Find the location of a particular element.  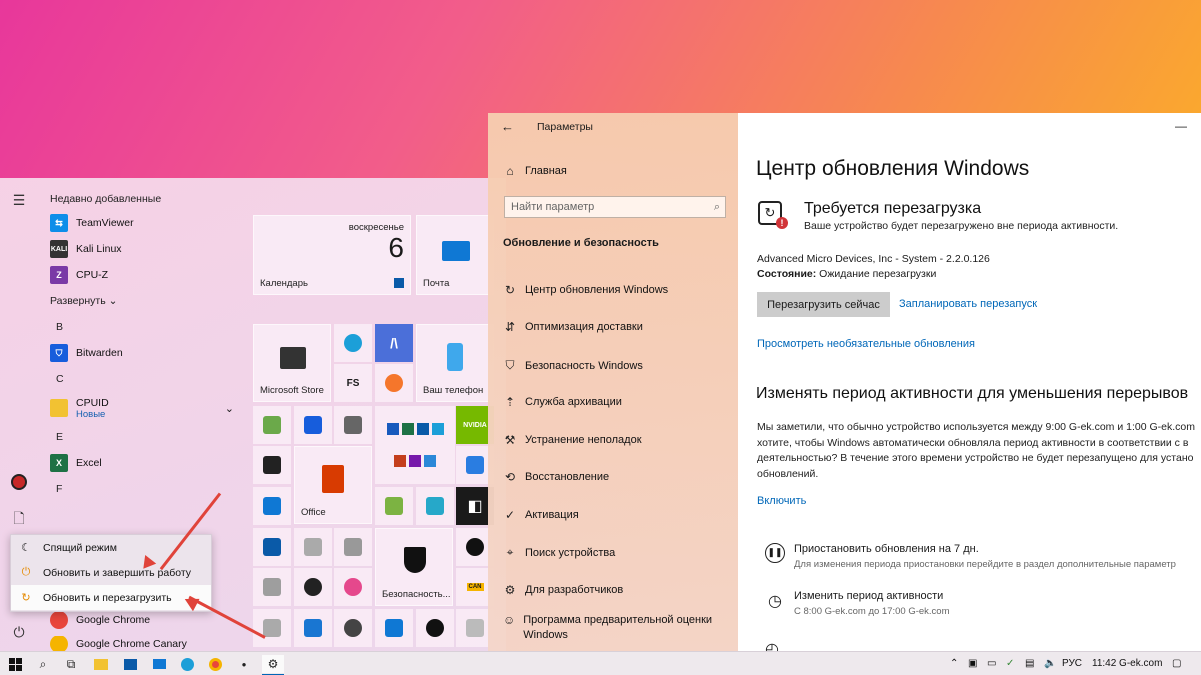

notifications-icon: ▢ is located at coordinates (1176, 663).